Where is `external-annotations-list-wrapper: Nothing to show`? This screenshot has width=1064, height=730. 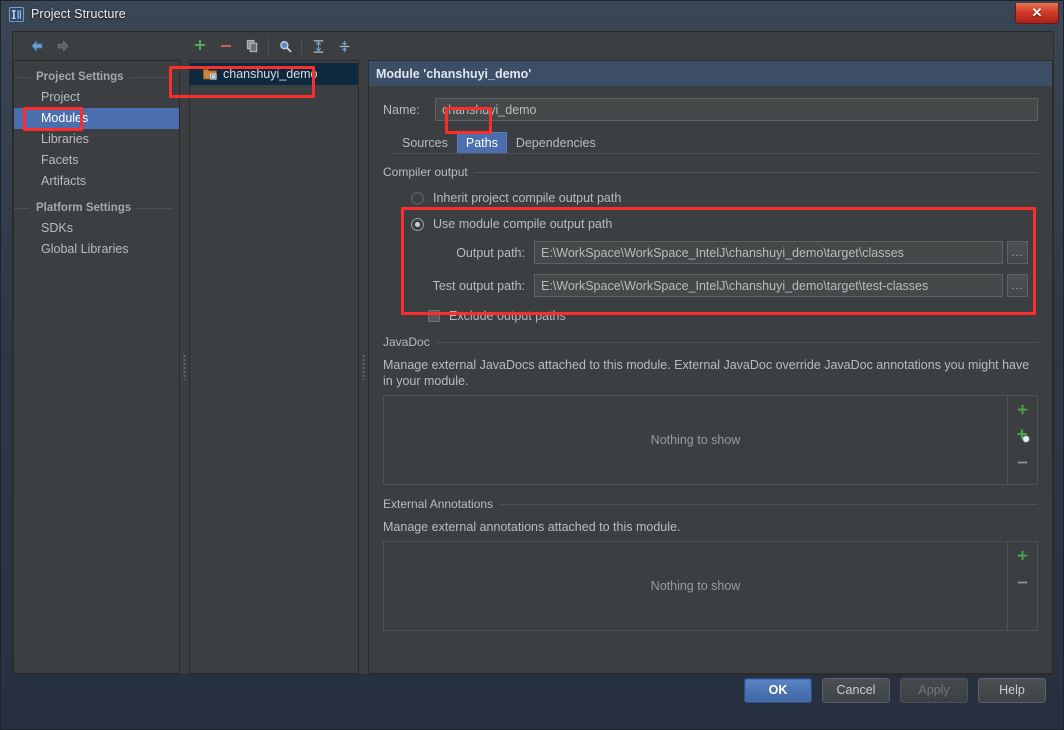 external-annotations-list-wrapper: Nothing to show is located at coordinates (710, 586).